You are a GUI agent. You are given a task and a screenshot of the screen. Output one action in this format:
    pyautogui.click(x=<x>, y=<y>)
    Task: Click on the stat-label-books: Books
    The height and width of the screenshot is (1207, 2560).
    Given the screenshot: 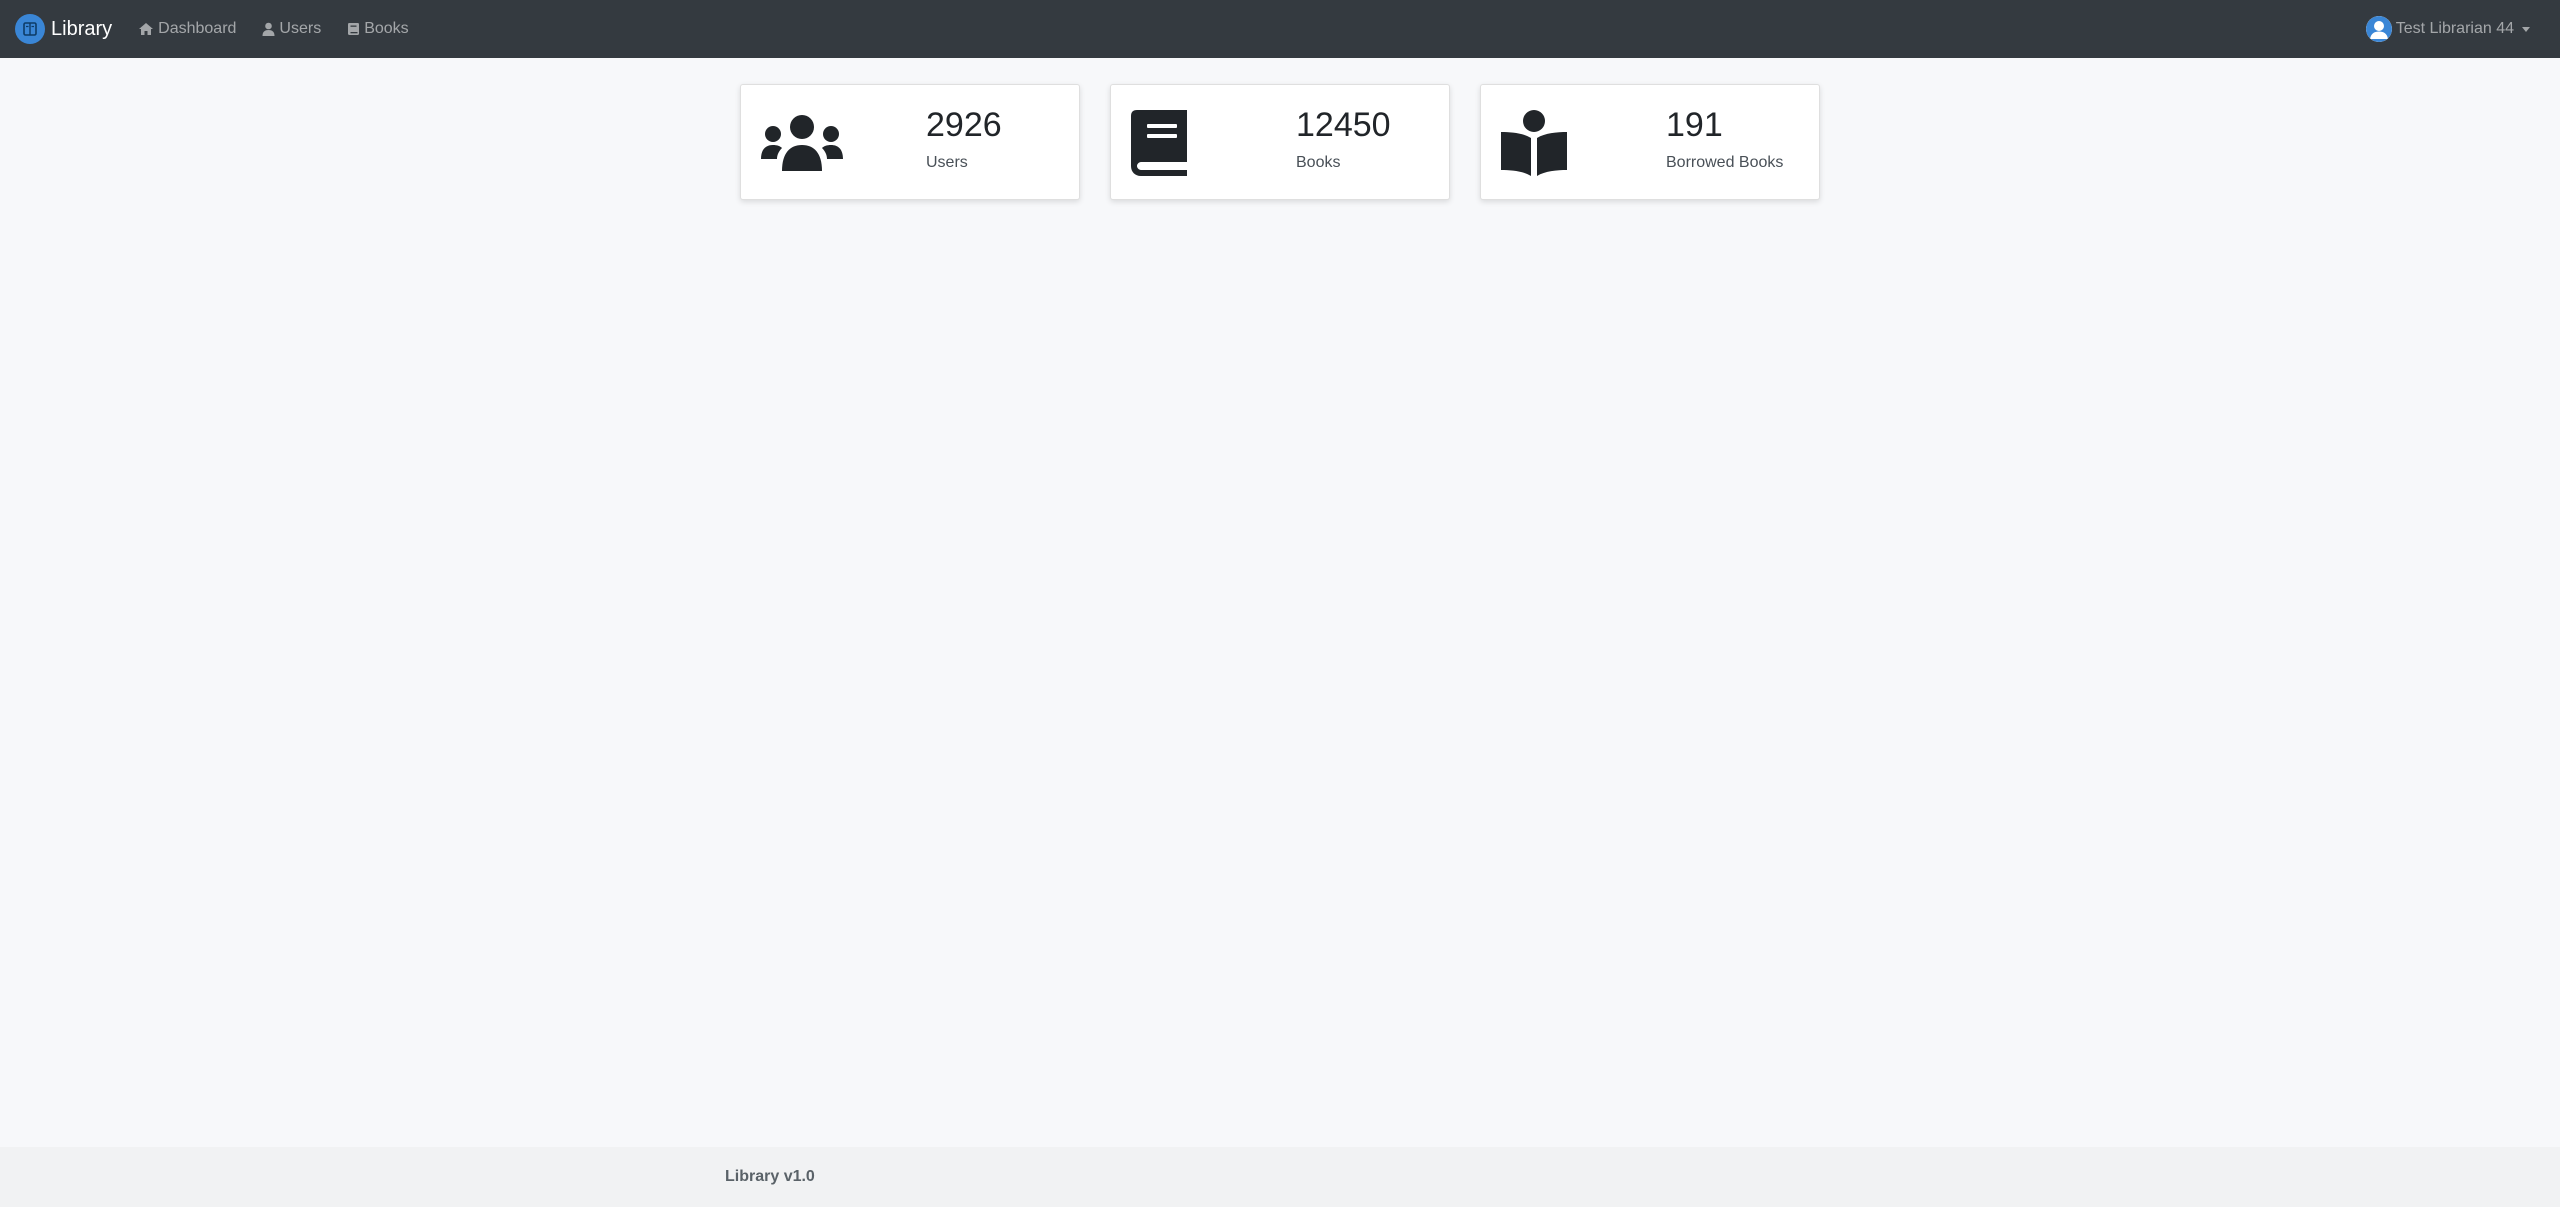 What is the action you would take?
    pyautogui.click(x=1318, y=163)
    